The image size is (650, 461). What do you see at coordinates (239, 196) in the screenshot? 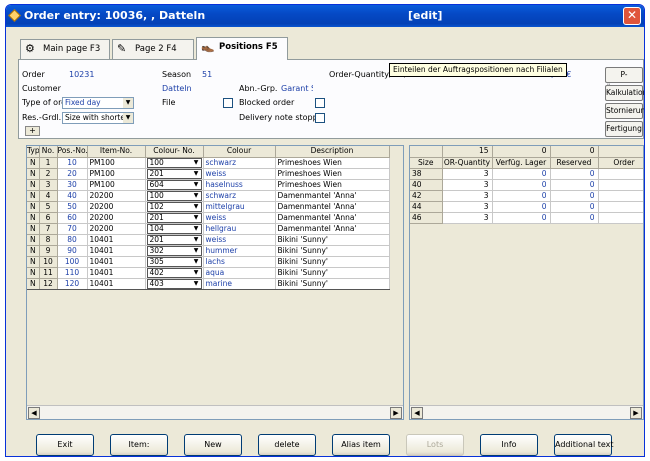
I see `colour-cell: schwarz` at bounding box center [239, 196].